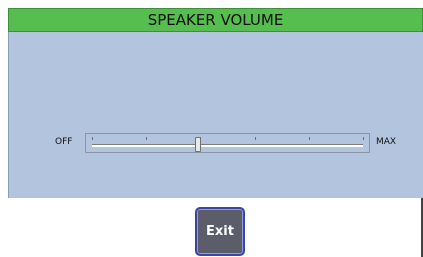 The image size is (423, 257). Describe the element at coordinates (227, 145) in the screenshot. I see `slider-track` at that location.